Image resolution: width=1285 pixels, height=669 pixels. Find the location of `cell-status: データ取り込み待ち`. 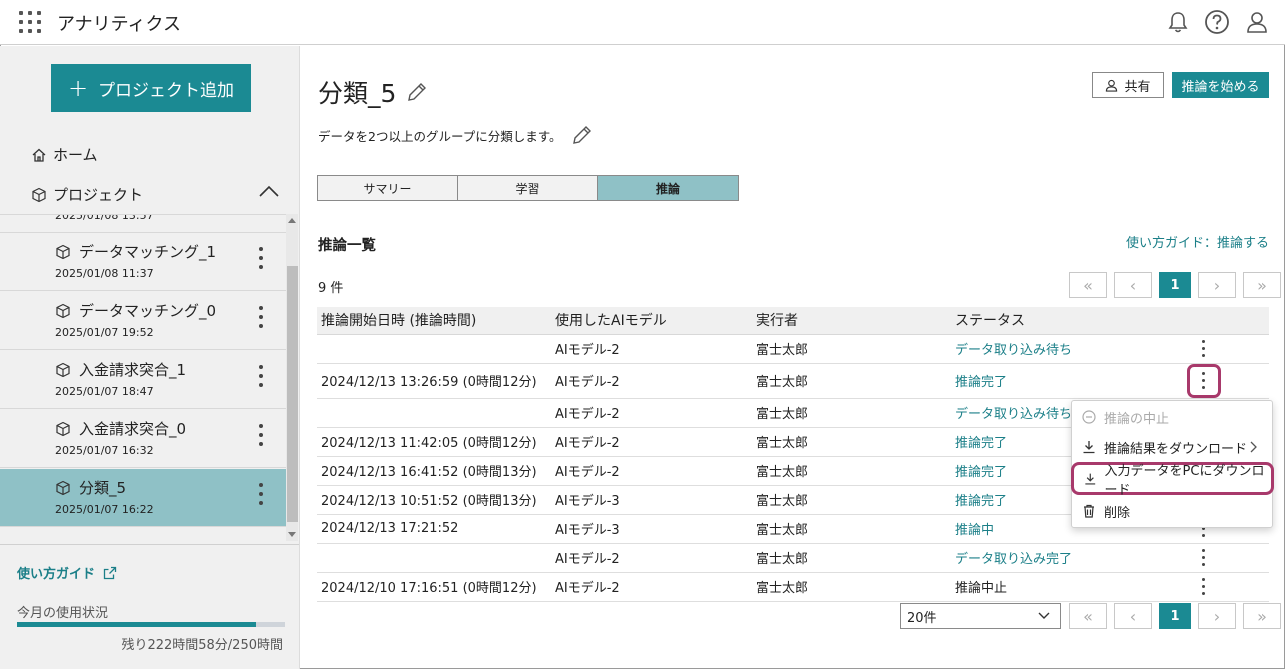

cell-status: データ取り込み待ち is located at coordinates (1053, 349).